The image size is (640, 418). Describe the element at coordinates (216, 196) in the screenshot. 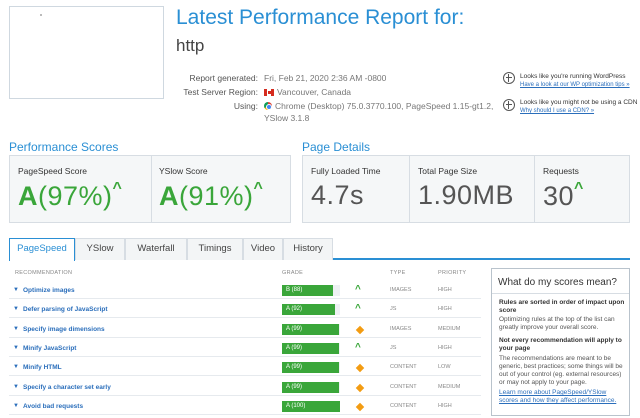

I see `yslow-percent: (91%)` at that location.